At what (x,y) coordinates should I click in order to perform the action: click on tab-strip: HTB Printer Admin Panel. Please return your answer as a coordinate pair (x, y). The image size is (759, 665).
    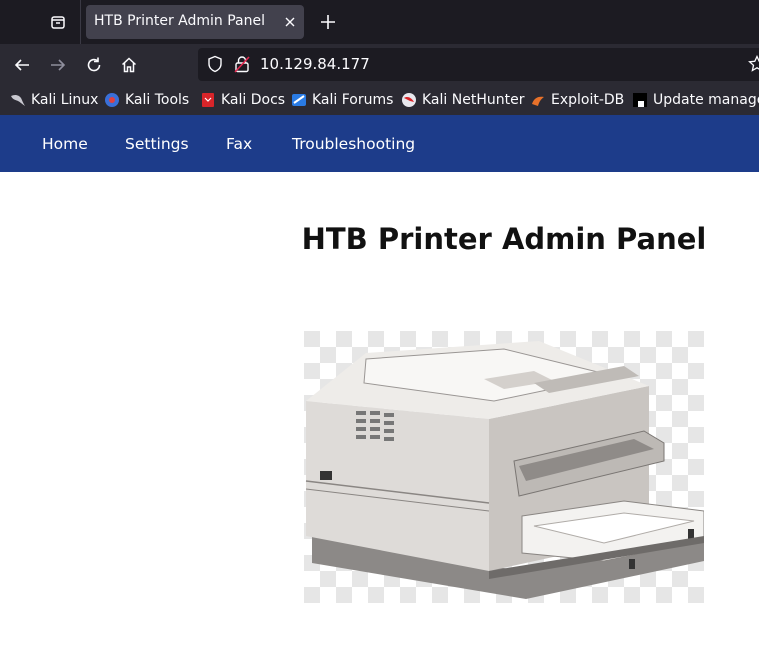
    Looking at the image, I should click on (379, 22).